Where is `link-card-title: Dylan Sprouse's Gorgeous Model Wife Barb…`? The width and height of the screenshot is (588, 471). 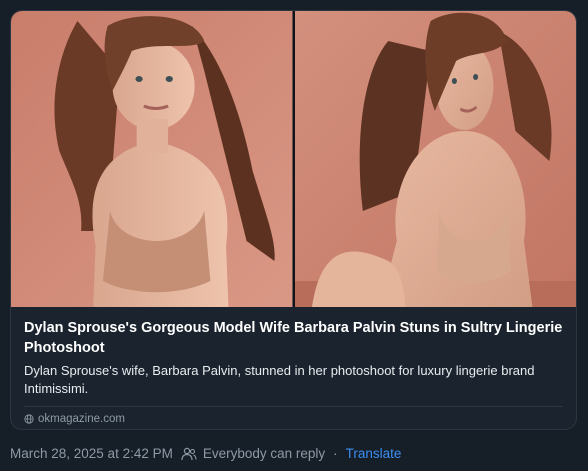
link-card-title: Dylan Sprouse's Gorgeous Model Wife Barb… is located at coordinates (293, 338).